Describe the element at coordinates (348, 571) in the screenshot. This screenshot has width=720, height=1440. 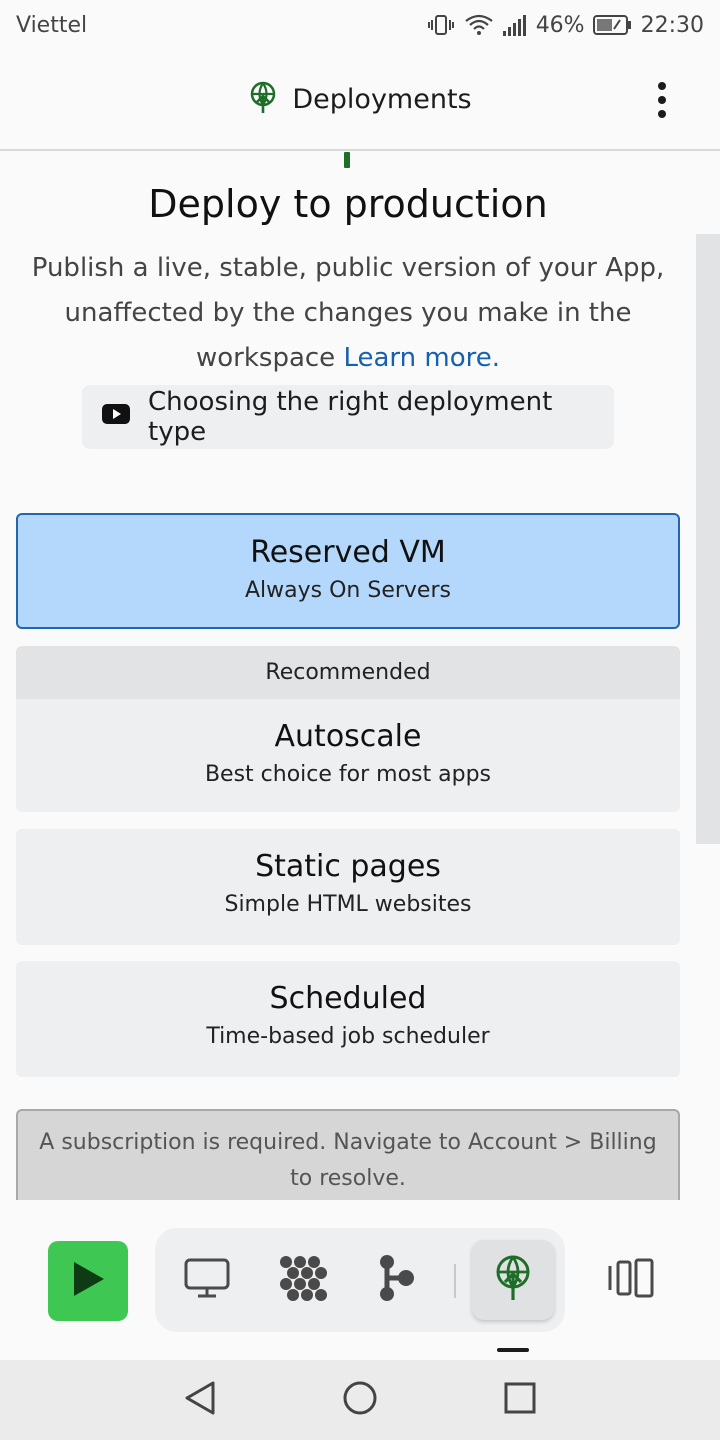
I see `deployment-type-reserved-vm: Reserved VM Always On Servers` at that location.